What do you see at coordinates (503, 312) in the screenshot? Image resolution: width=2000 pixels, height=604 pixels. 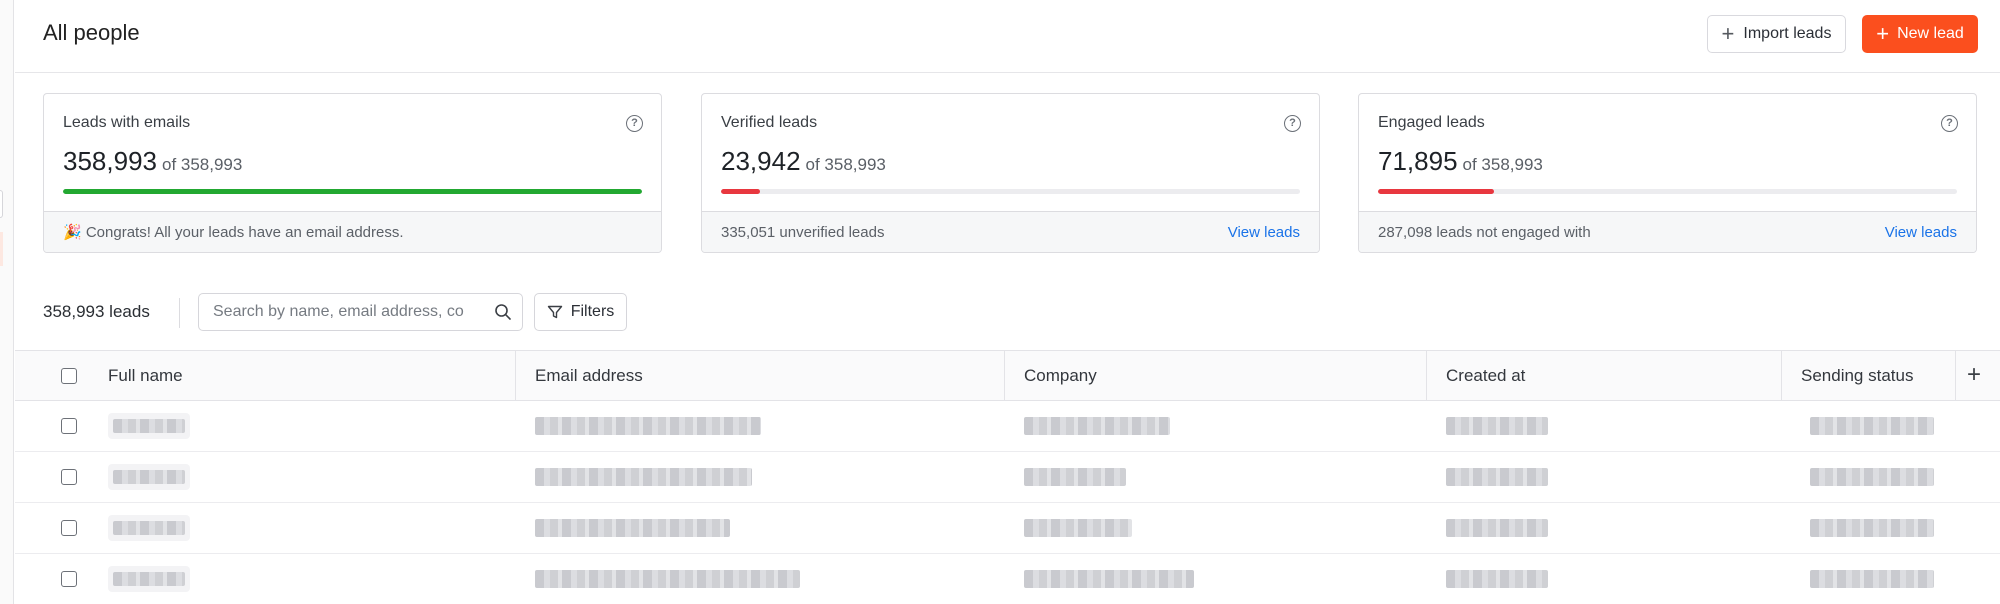 I see `search-icon` at bounding box center [503, 312].